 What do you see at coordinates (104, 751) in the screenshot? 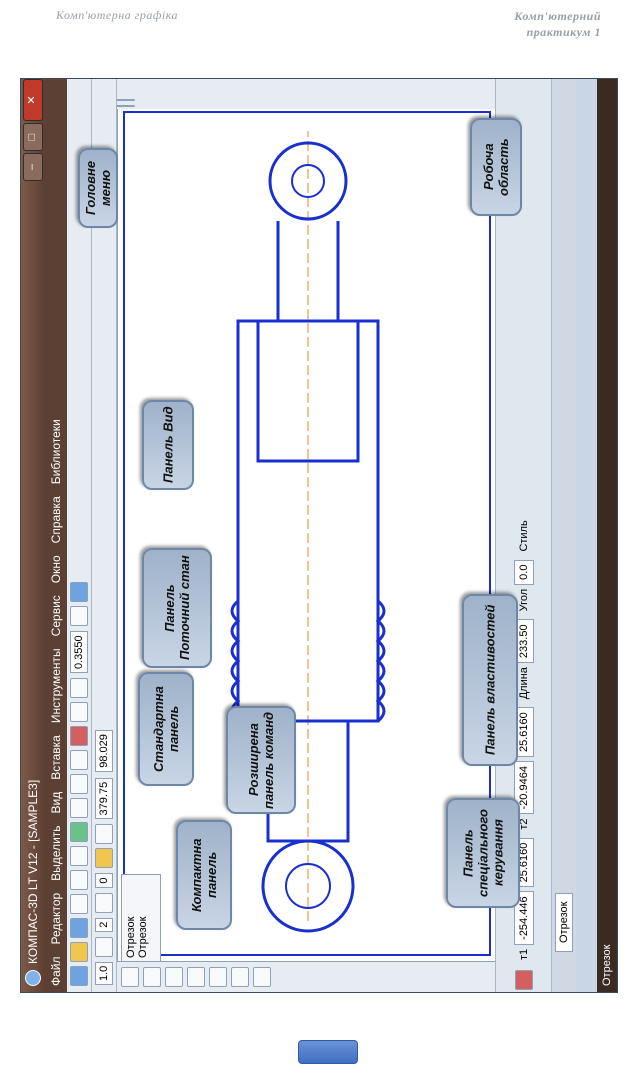
I see `coord-y-field: 98.029` at bounding box center [104, 751].